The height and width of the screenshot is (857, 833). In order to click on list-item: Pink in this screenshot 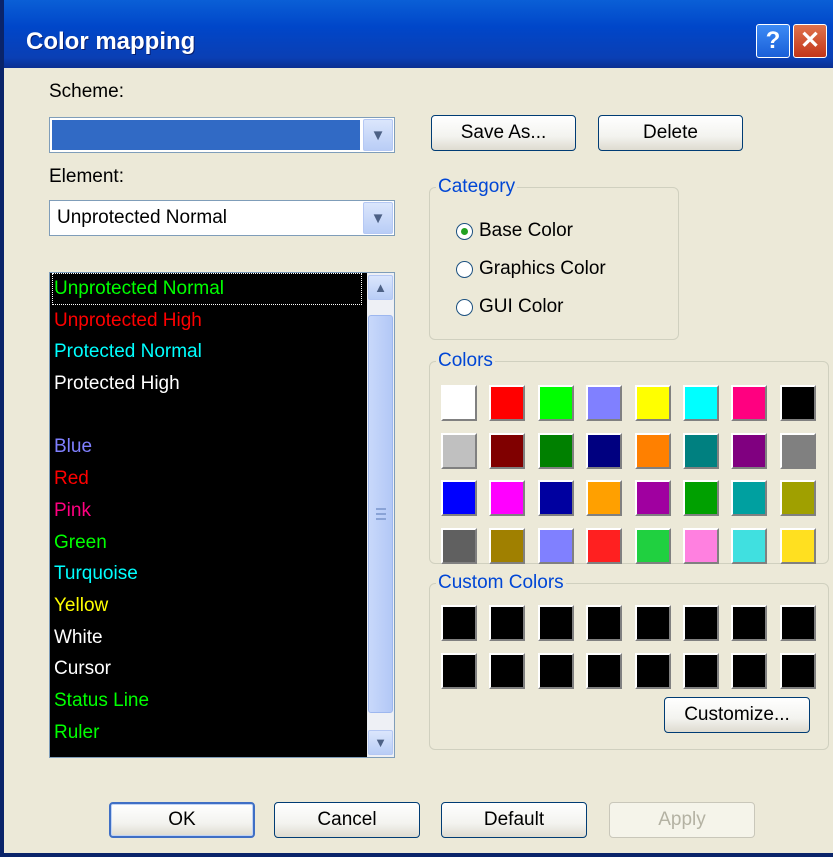, I will do `click(207, 511)`.